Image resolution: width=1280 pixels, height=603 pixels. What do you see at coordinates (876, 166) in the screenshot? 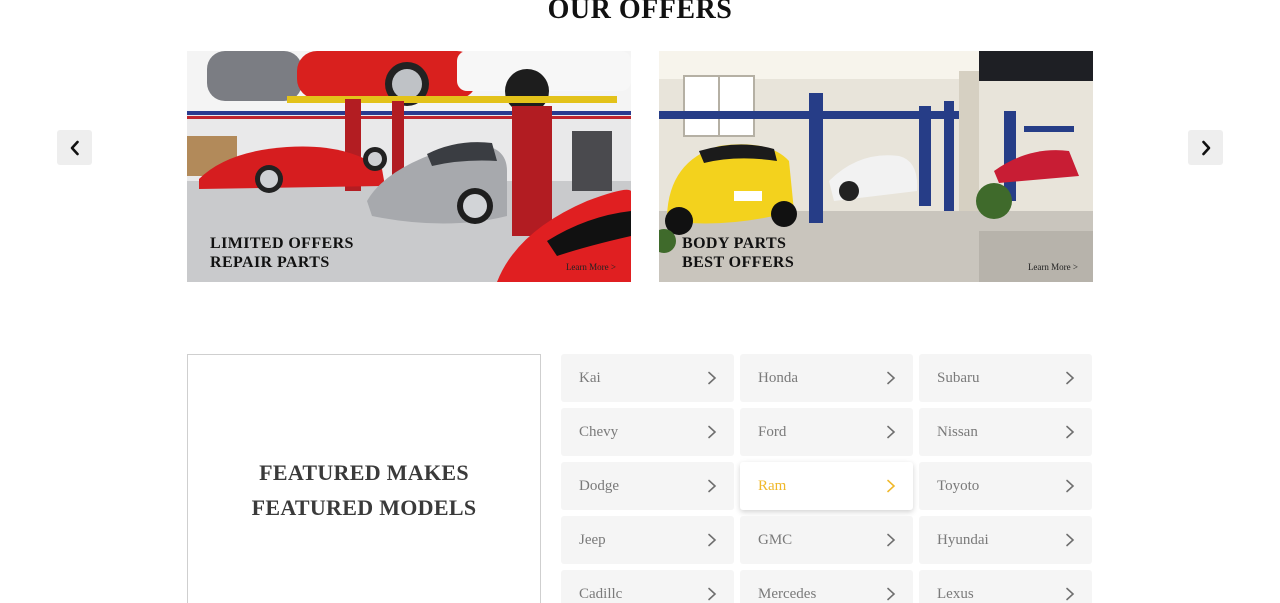
I see `offer-card-body-parts: BODY PARTS BEST OFFERS Learn More >` at bounding box center [876, 166].